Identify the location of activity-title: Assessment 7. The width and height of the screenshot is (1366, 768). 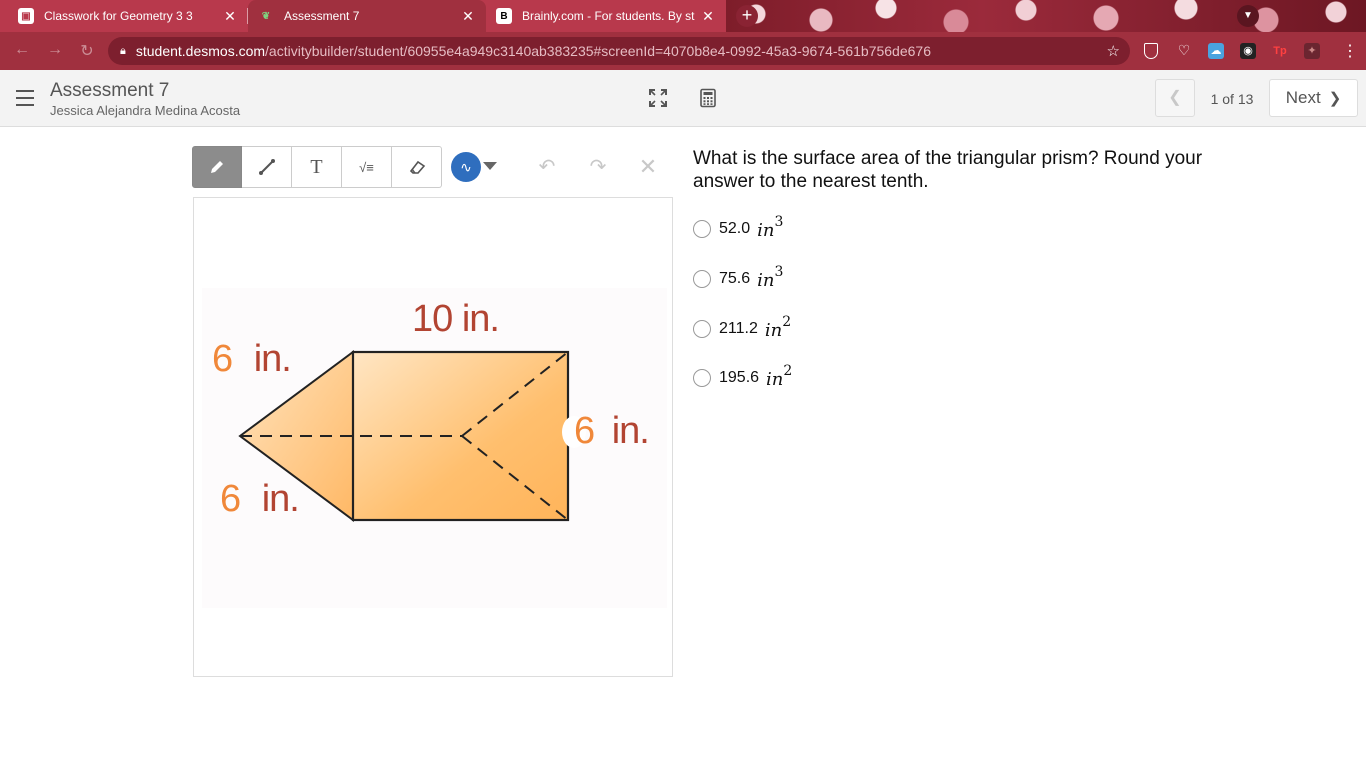
(110, 90).